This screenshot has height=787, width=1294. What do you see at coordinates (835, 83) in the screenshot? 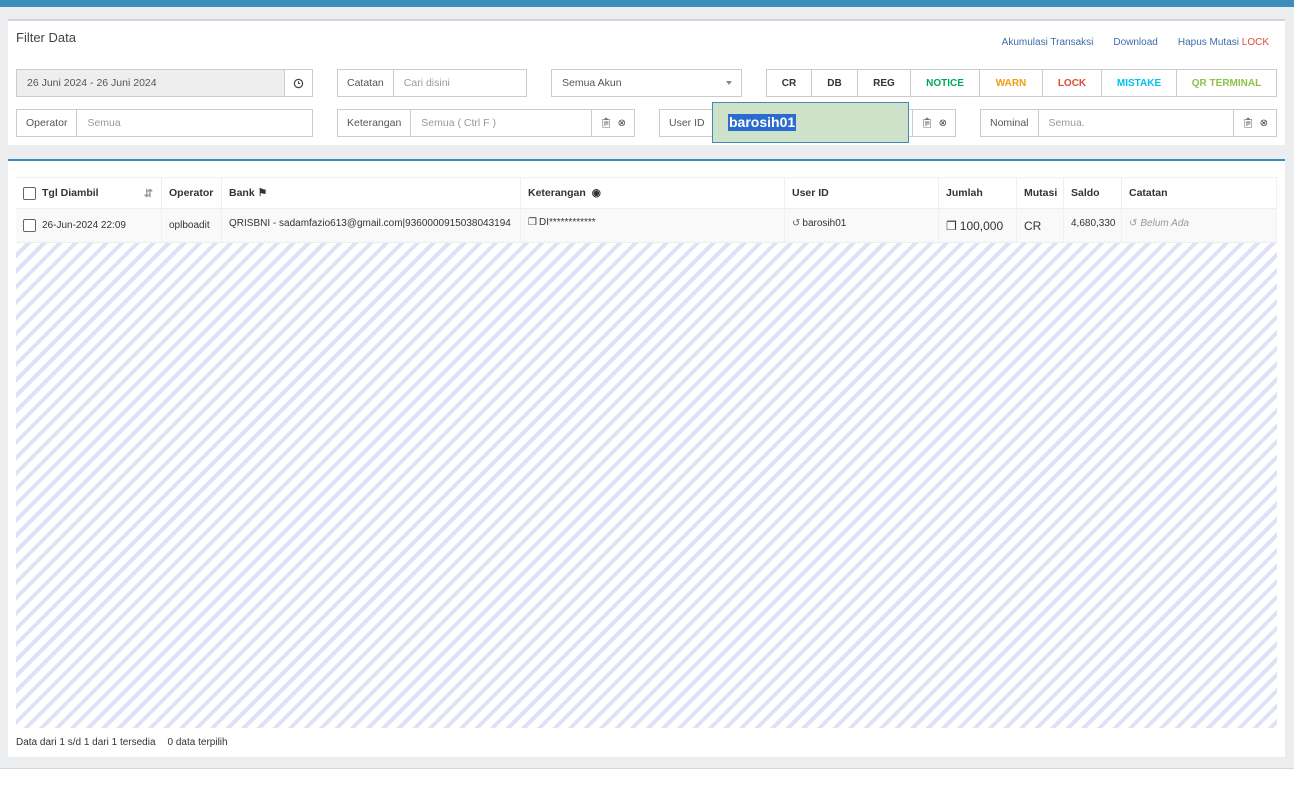
I see `type-button-db: DB` at bounding box center [835, 83].